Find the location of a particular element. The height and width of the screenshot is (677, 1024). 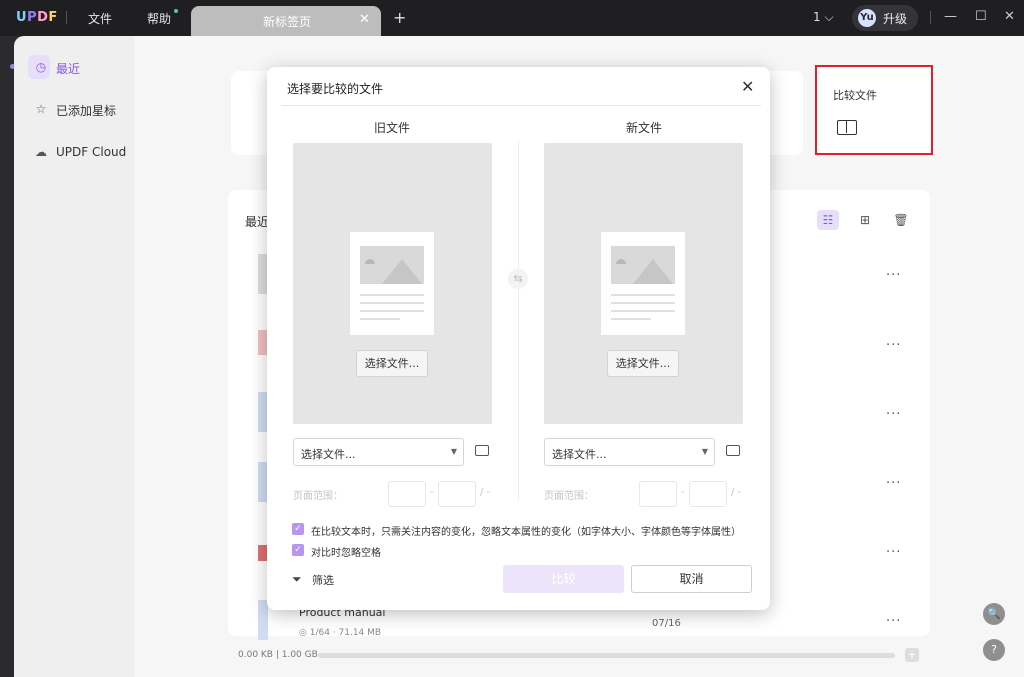

cloud-icon: ☁ is located at coordinates (41, 152).